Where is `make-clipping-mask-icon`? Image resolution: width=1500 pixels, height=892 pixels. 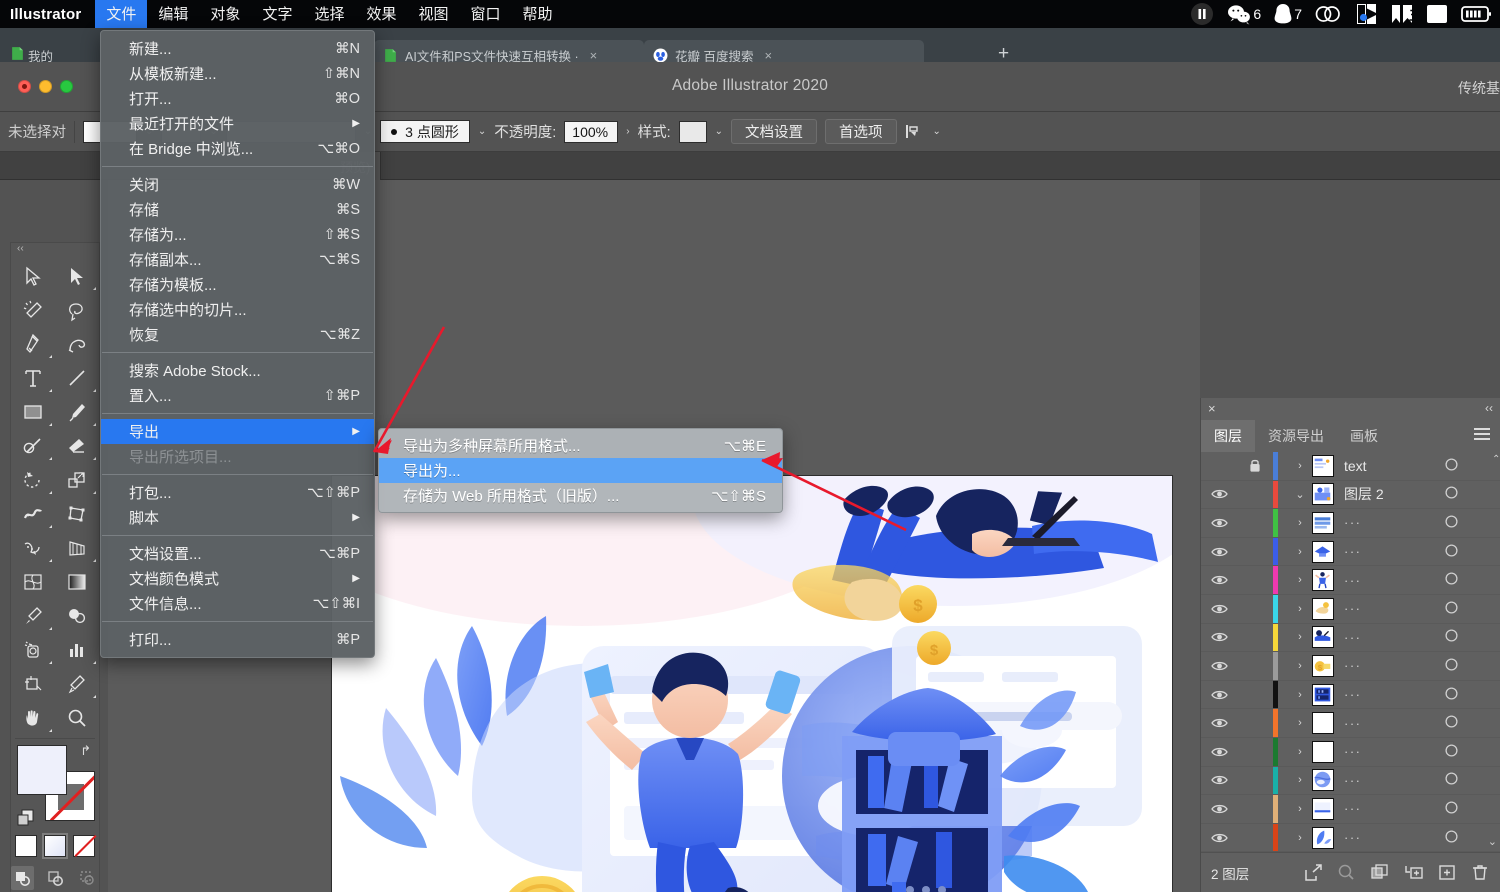
make-clipping-mask-icon is located at coordinates (1346, 872).